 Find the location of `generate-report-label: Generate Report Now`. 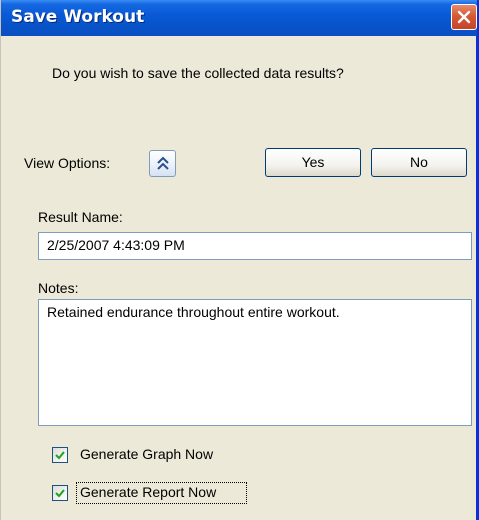

generate-report-label: Generate Report Now is located at coordinates (148, 492).